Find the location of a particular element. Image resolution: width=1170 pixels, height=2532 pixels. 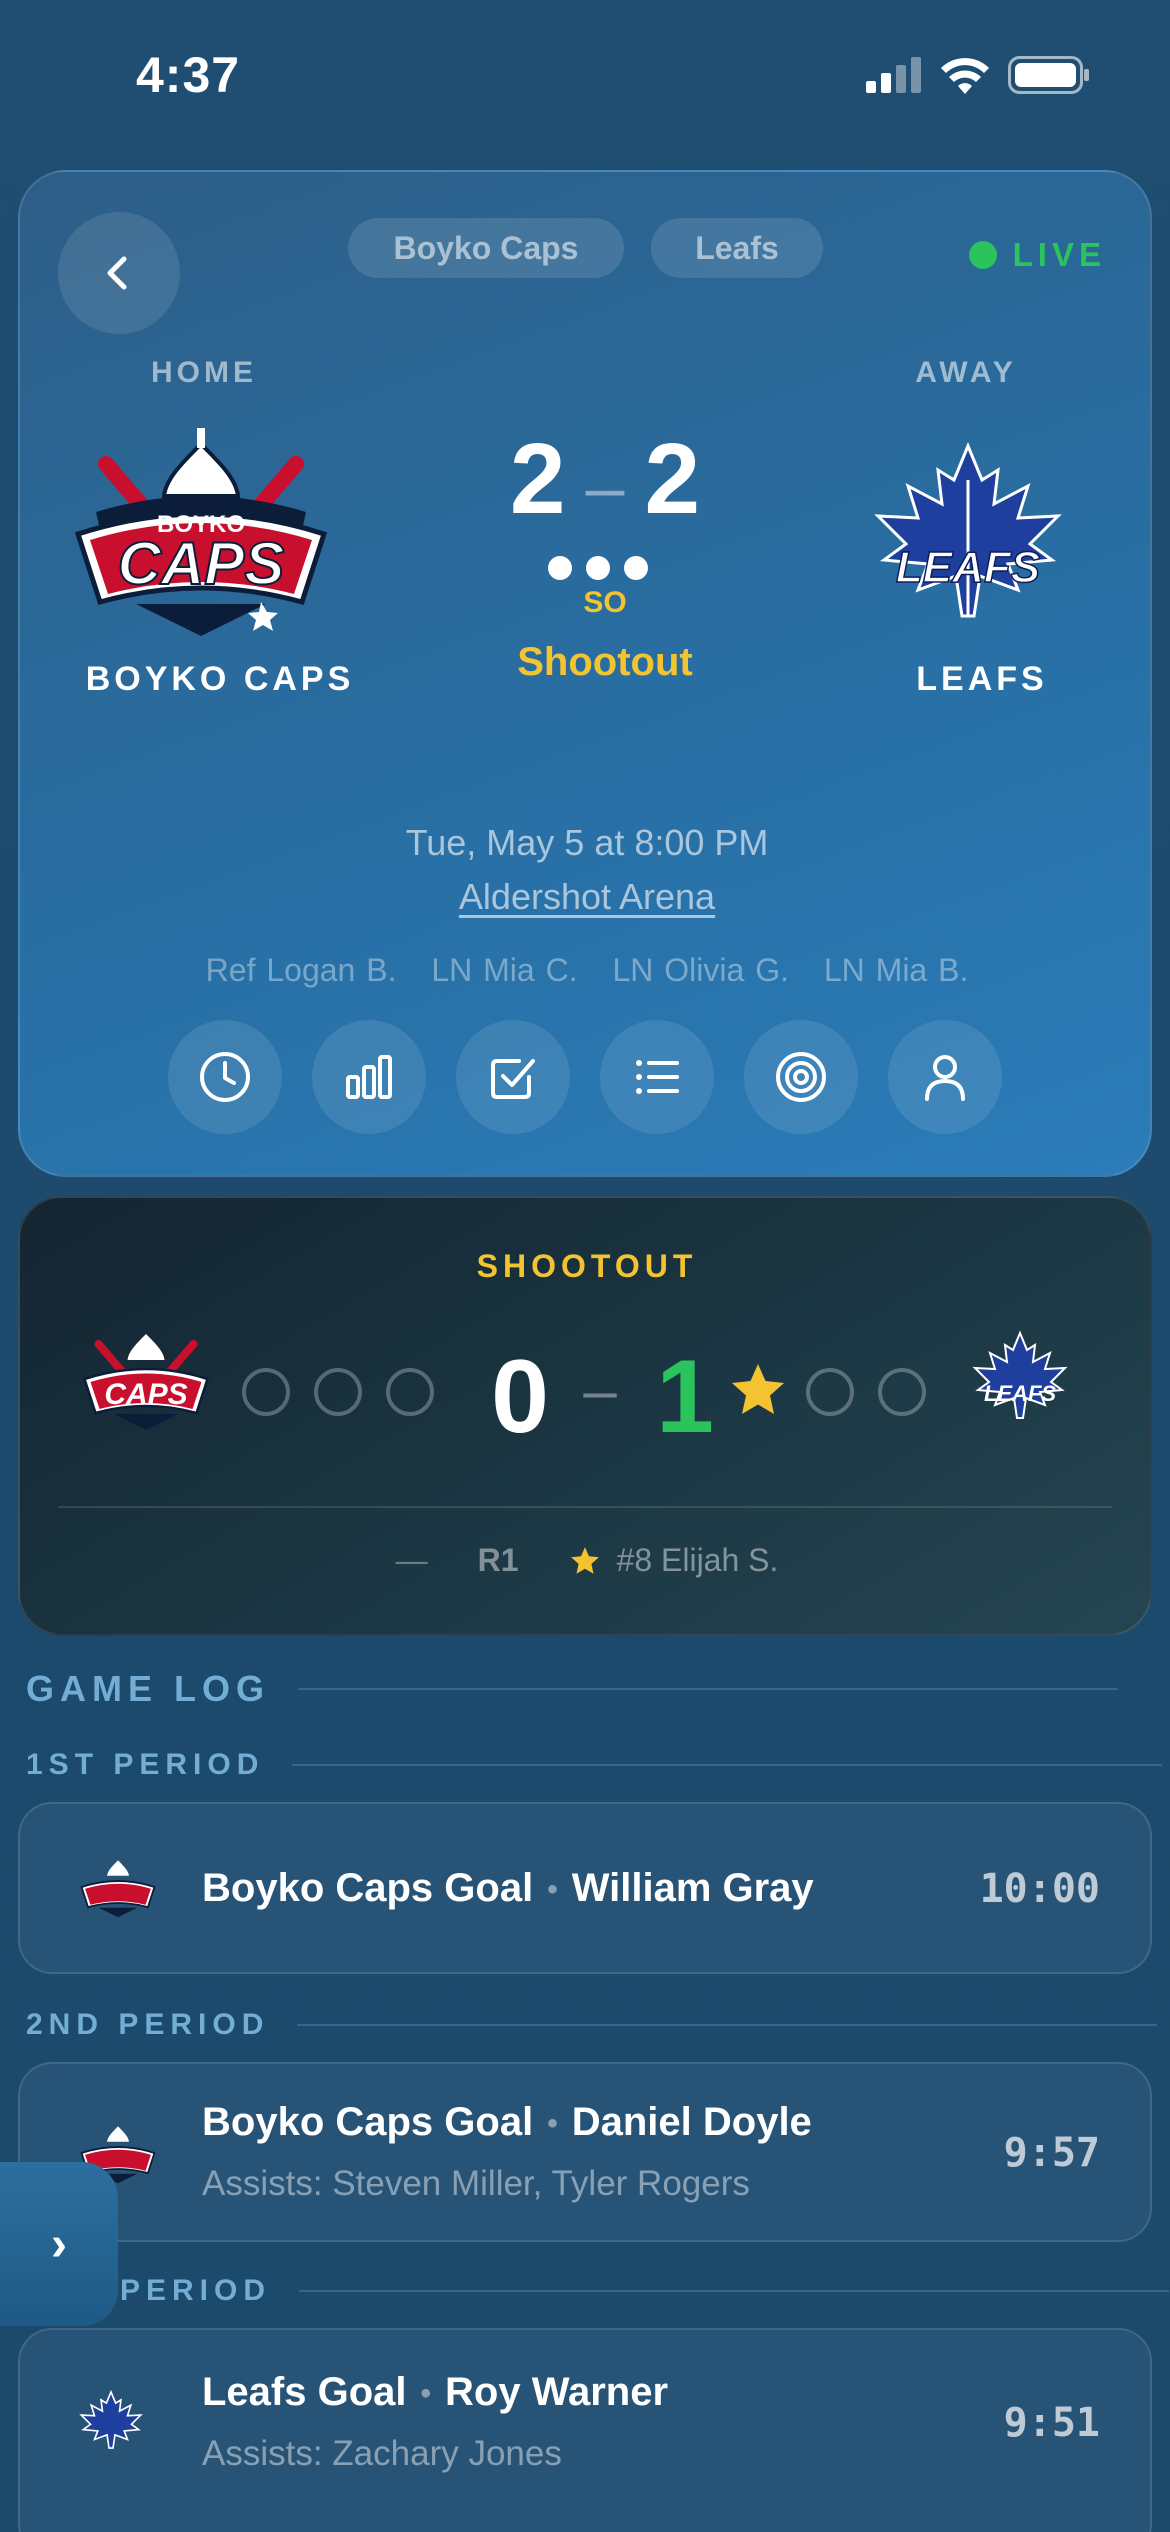

home-score: 2 is located at coordinates (537, 479).